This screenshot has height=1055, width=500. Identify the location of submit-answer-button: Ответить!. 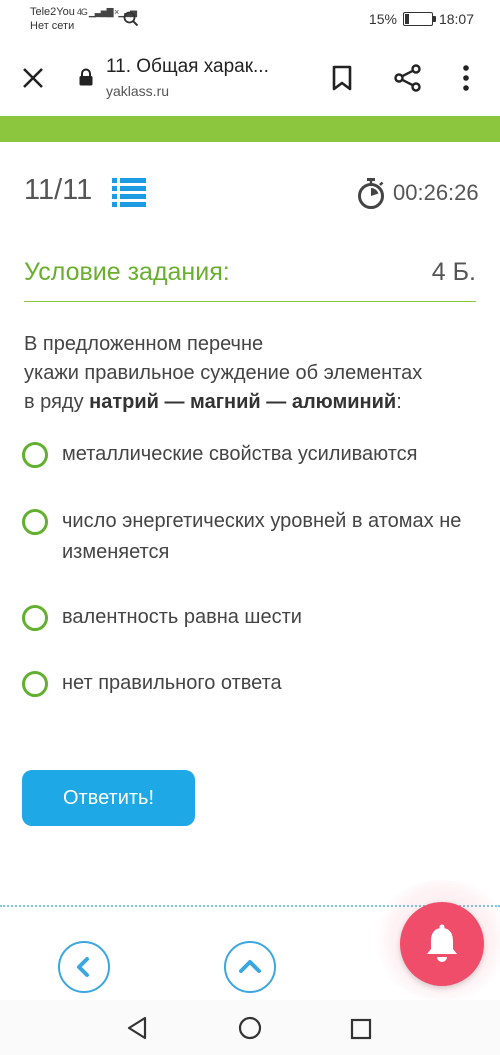
(108, 798).